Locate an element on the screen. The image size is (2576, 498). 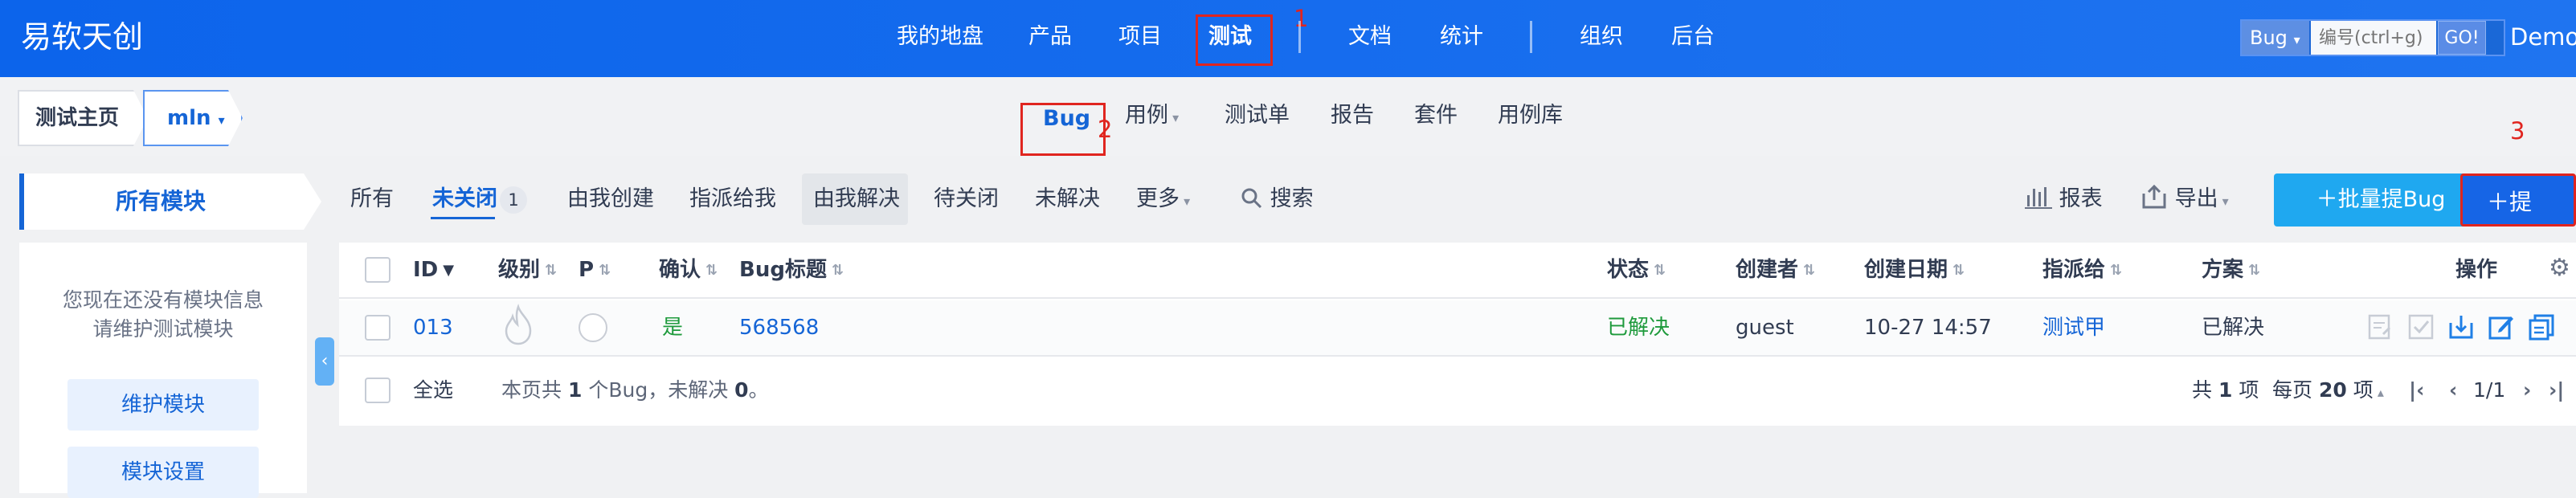
filter-created-by-me: 由我创建 is located at coordinates (610, 199).